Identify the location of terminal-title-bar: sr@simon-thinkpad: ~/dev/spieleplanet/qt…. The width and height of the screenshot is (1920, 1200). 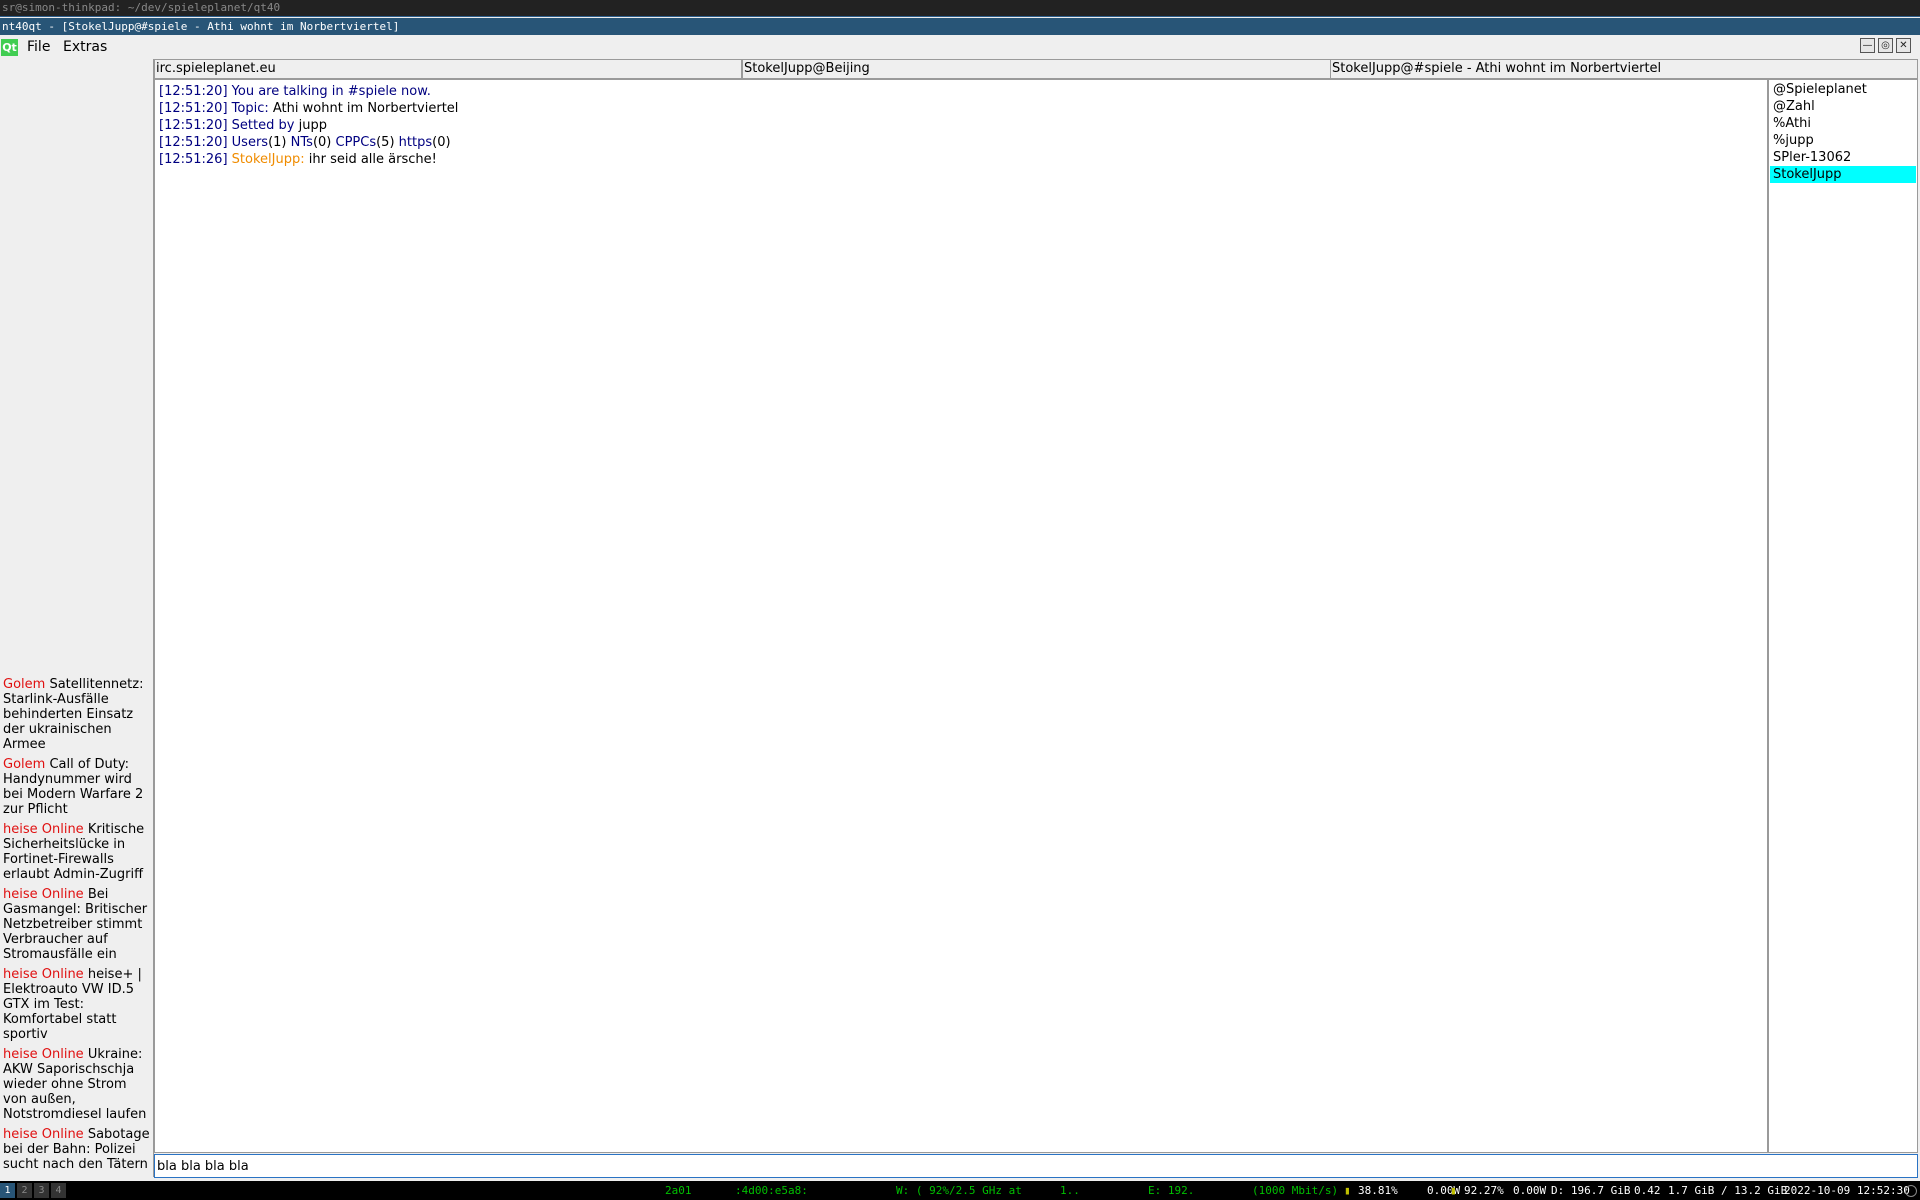
(960, 8).